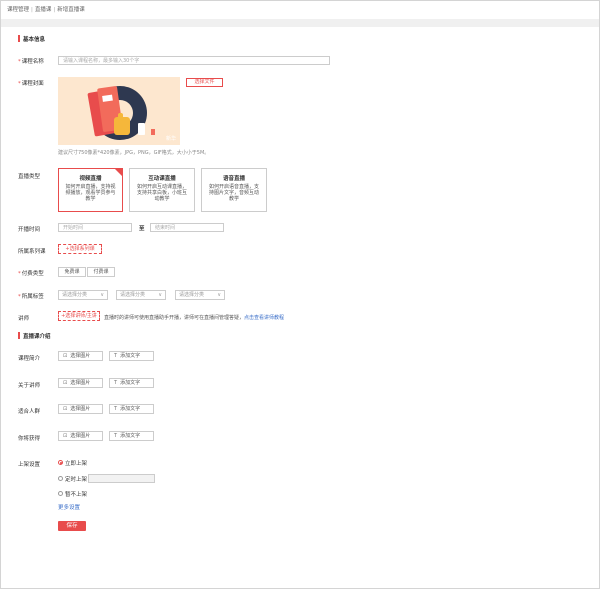 The image size is (600, 589). Describe the element at coordinates (72, 272) in the screenshot. I see `pay-type-free: 免费课` at that location.